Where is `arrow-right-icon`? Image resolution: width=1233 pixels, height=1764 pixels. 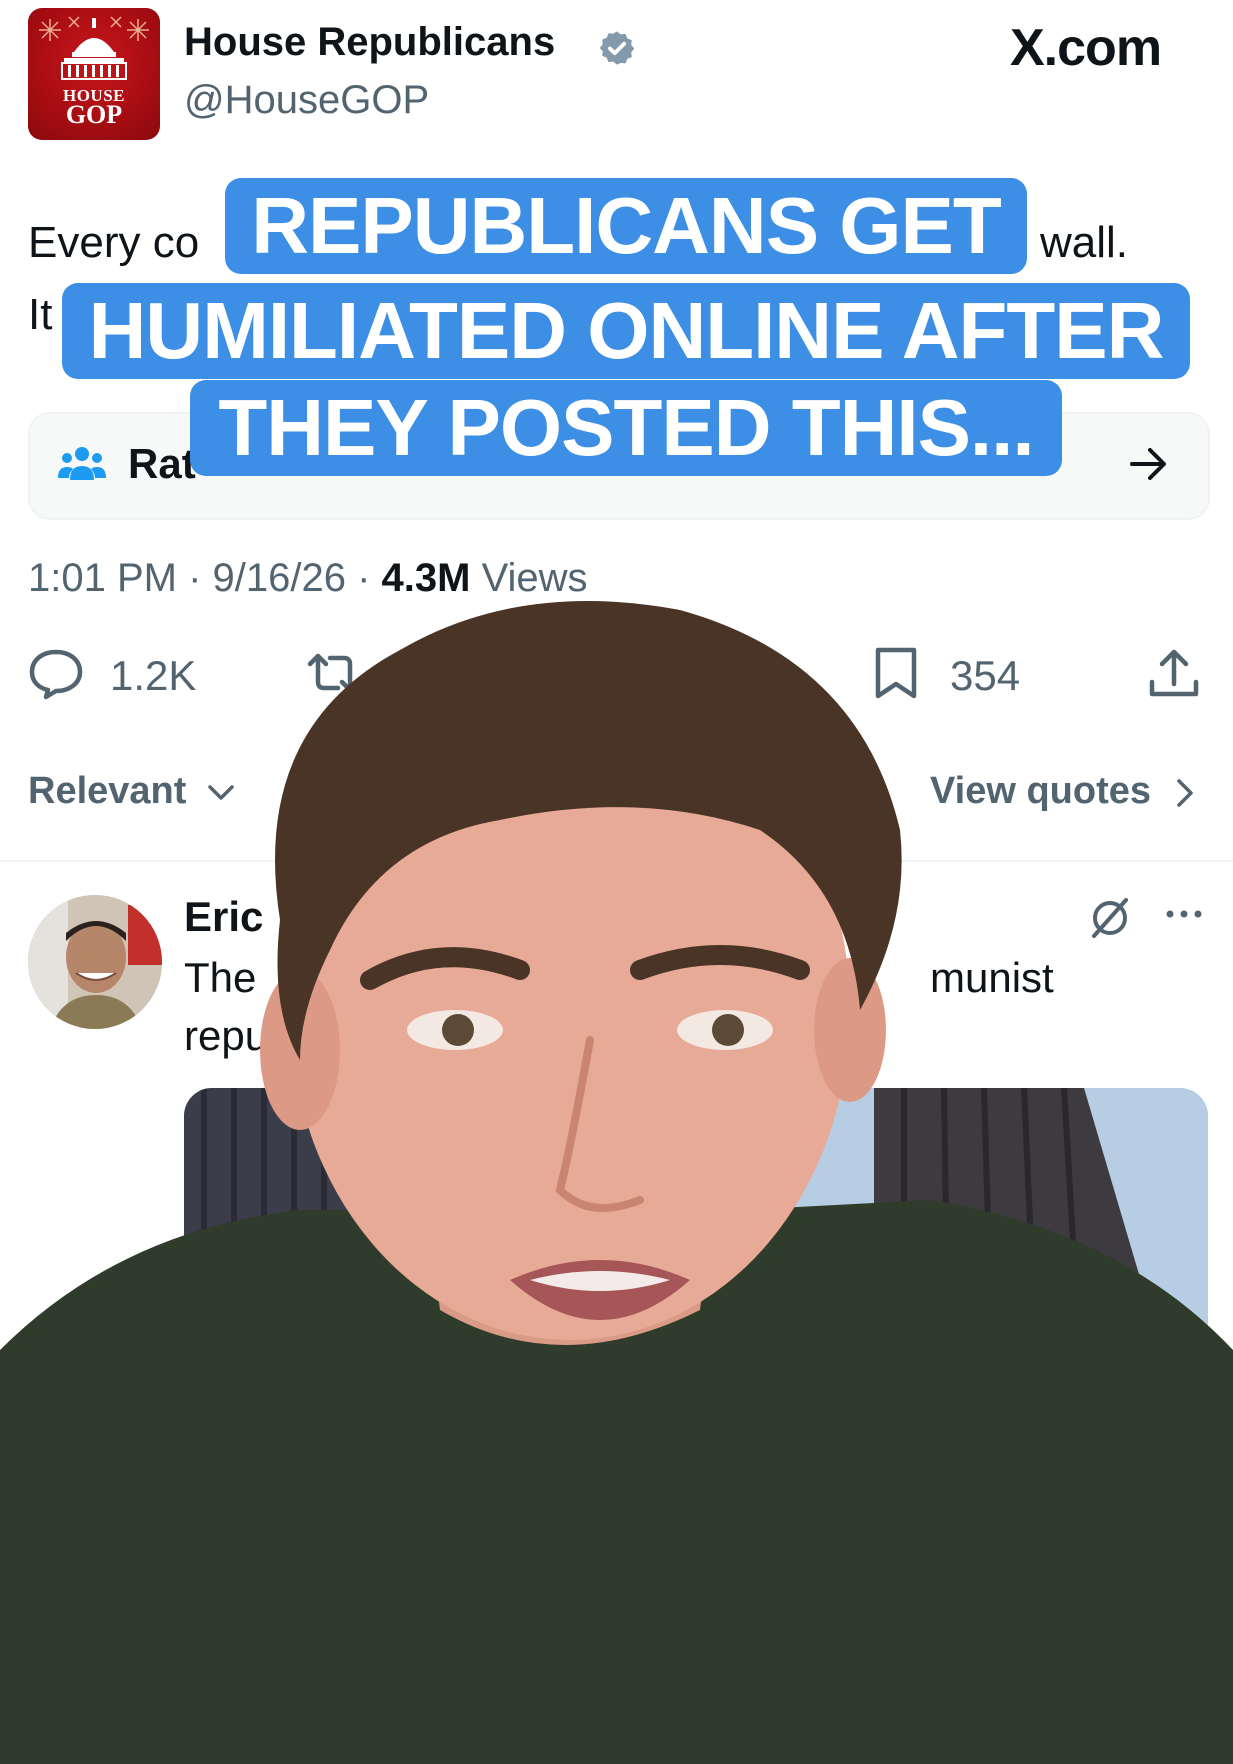
arrow-right-icon is located at coordinates (1149, 464).